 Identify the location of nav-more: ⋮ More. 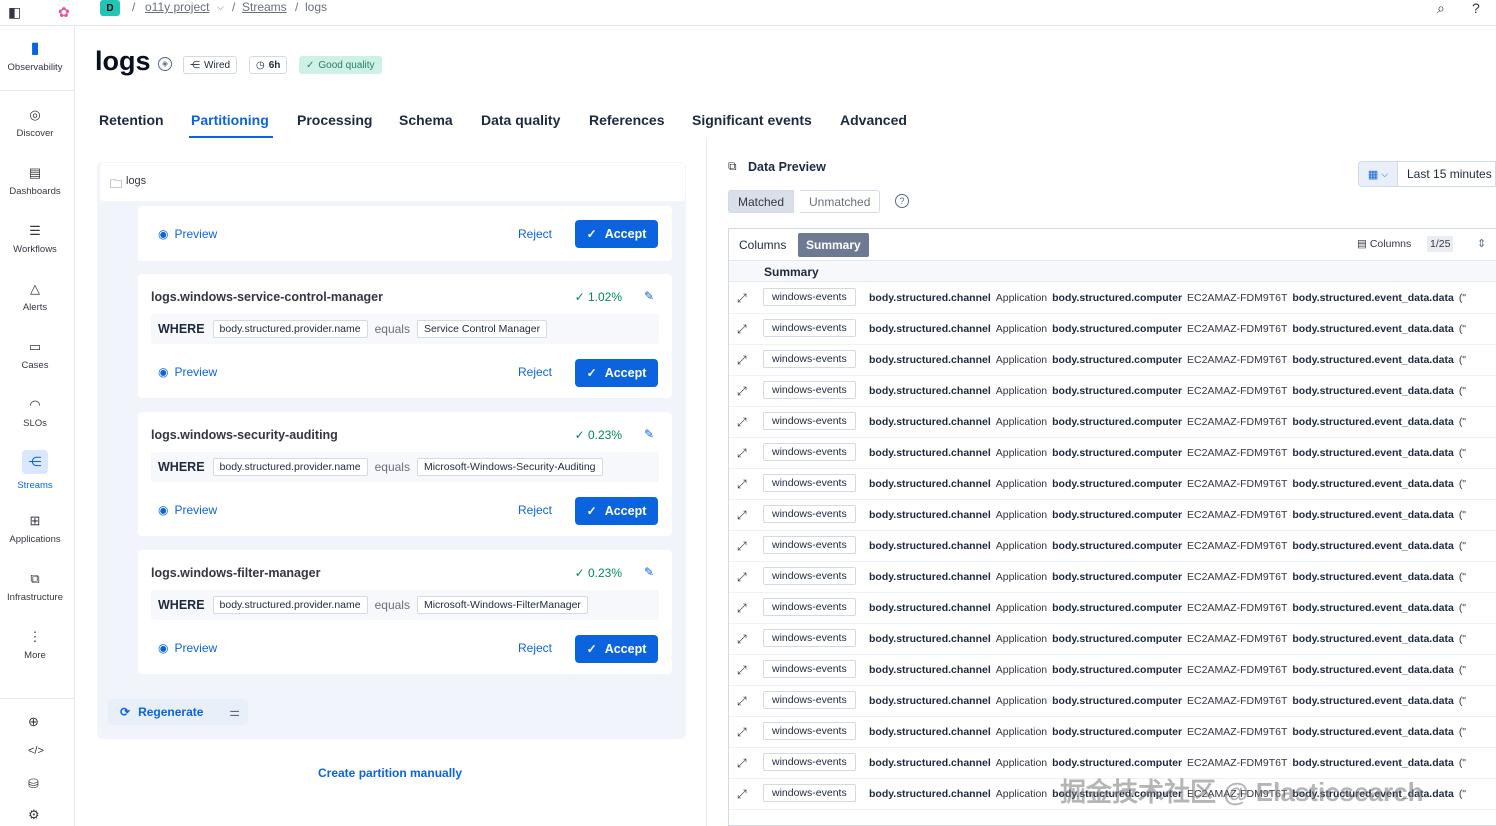
(35, 646).